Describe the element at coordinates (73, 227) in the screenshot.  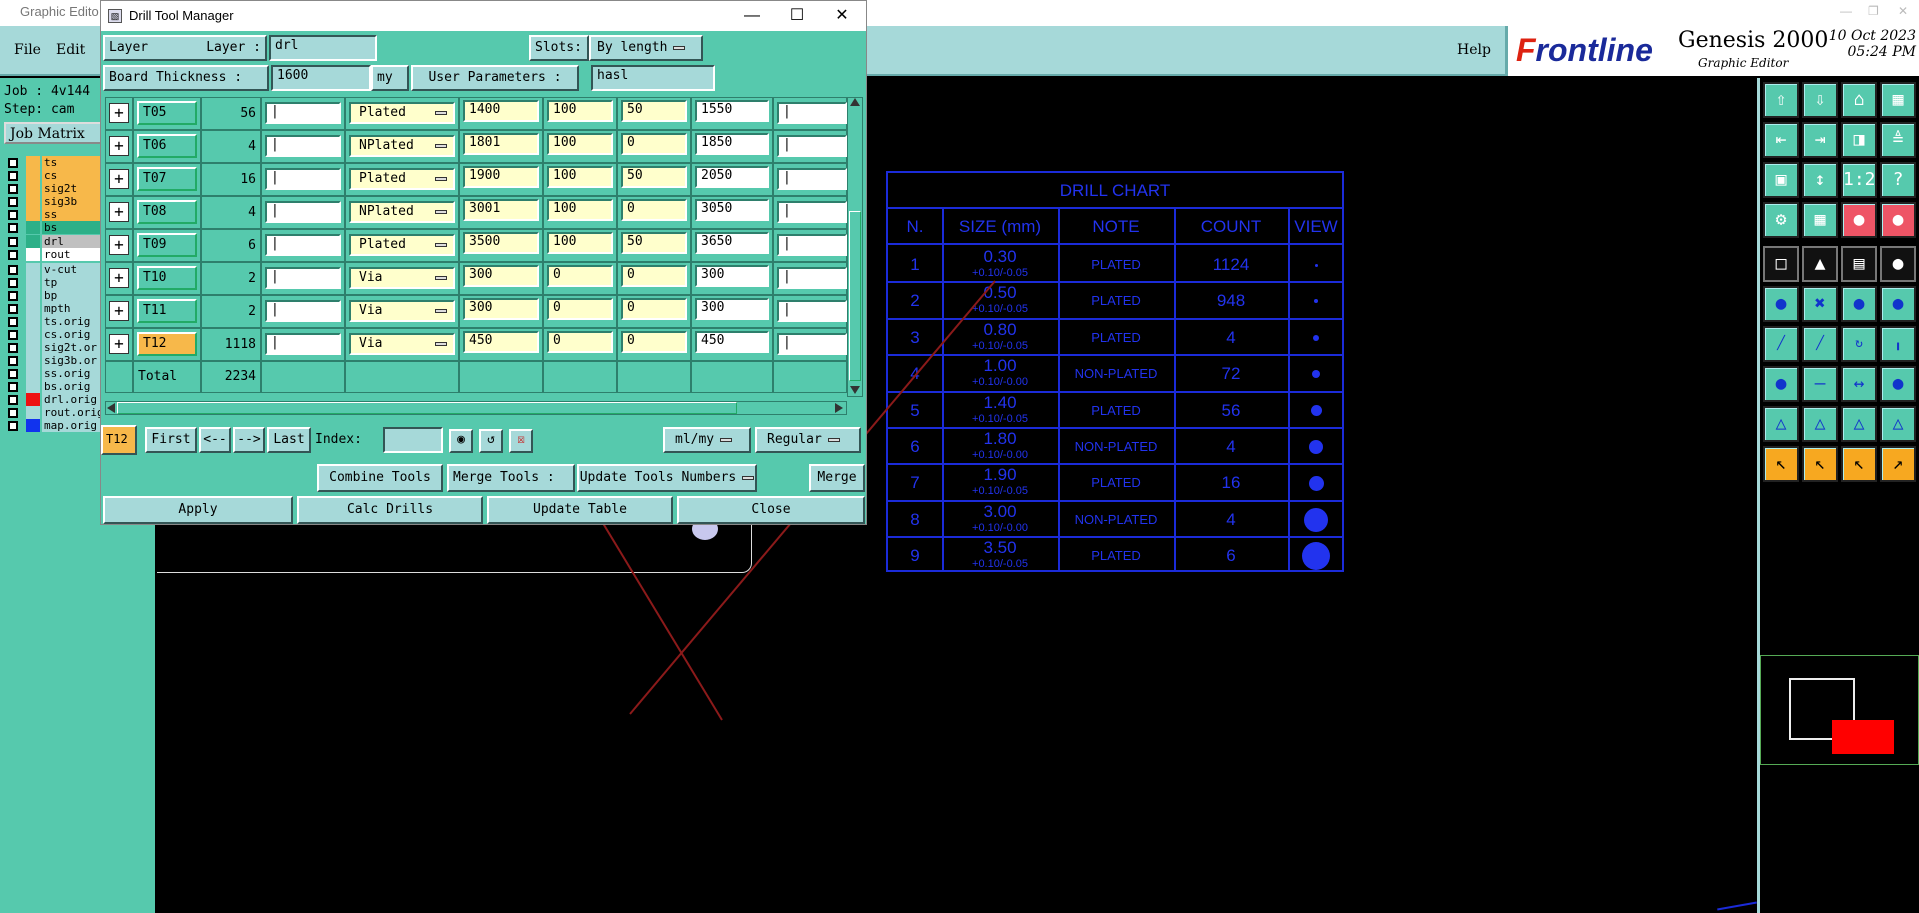
I see `layer-name: bs` at that location.